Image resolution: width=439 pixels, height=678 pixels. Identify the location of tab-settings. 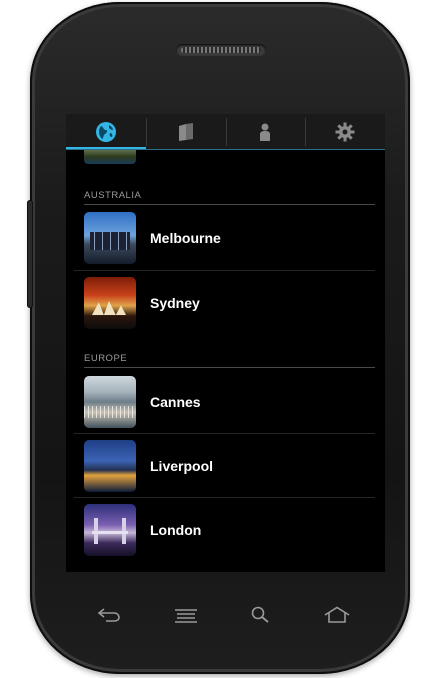
(345, 132).